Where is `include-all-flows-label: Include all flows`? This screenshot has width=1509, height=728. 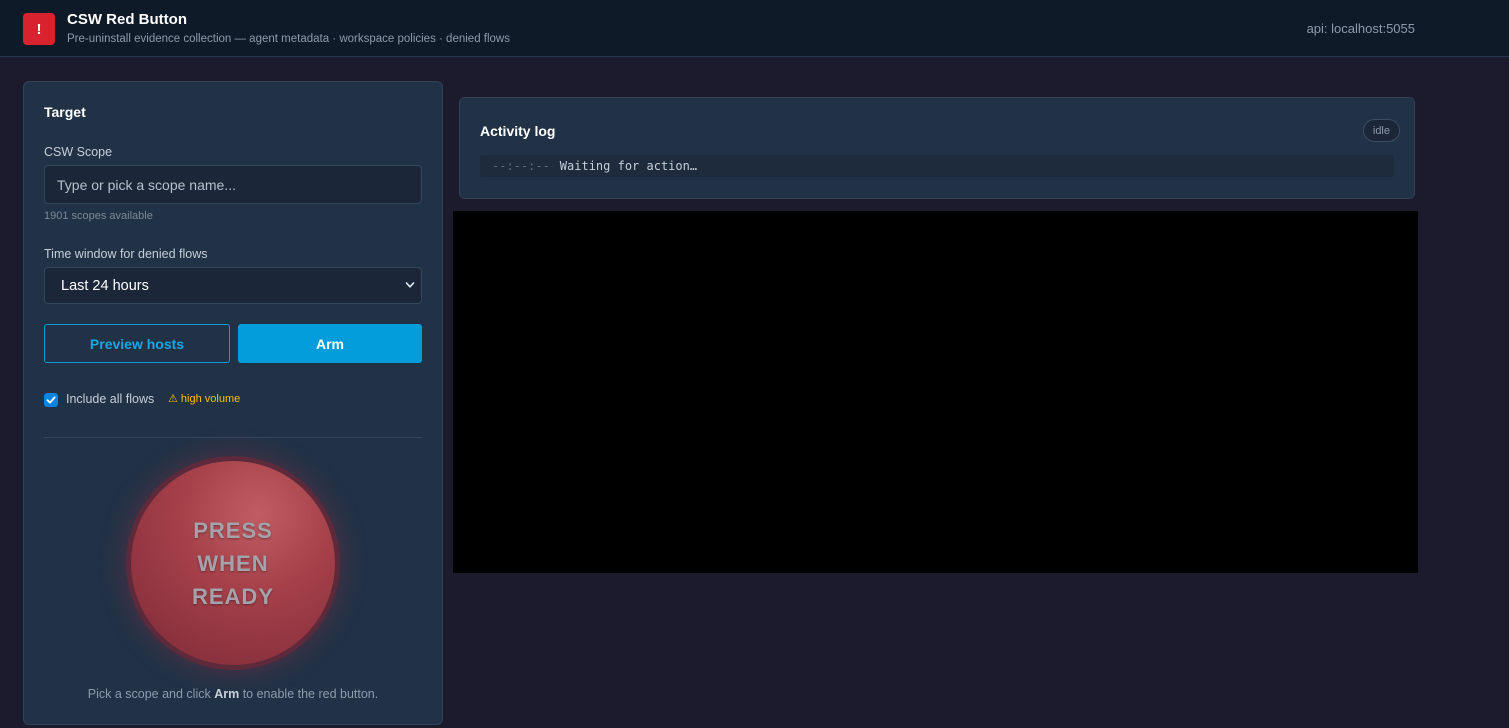 include-all-flows-label: Include all flows is located at coordinates (110, 399).